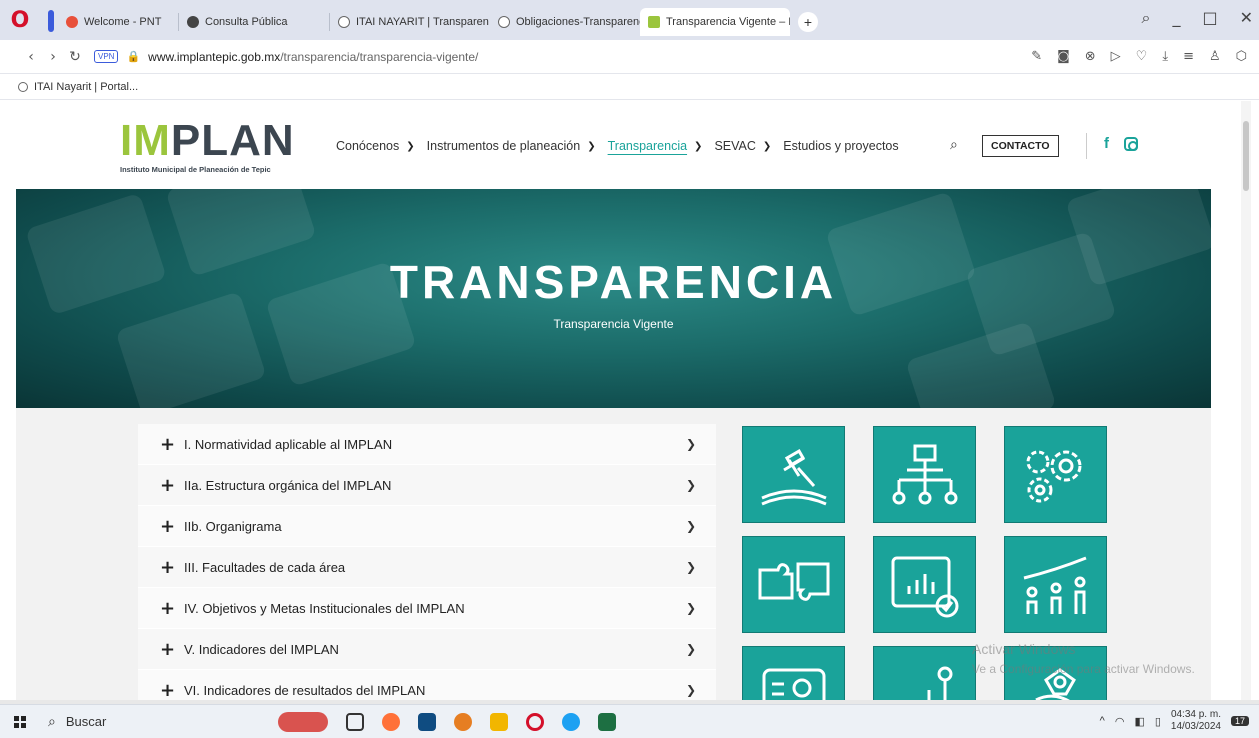  What do you see at coordinates (924, 675) in the screenshot?
I see `tile-row3-b` at bounding box center [924, 675].